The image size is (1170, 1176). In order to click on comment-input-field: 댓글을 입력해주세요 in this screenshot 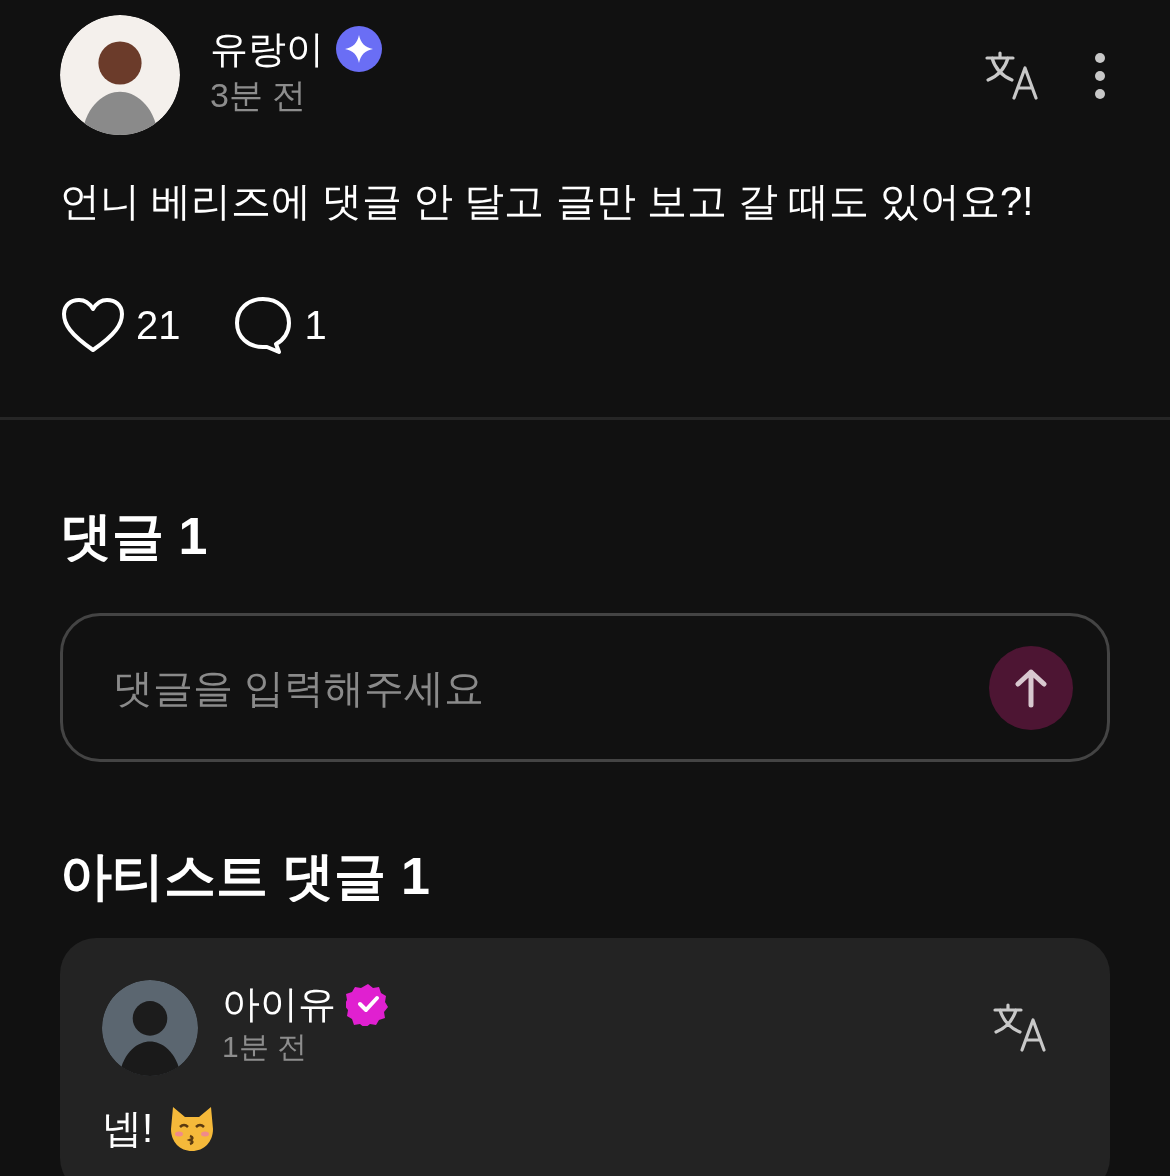, I will do `click(551, 687)`.